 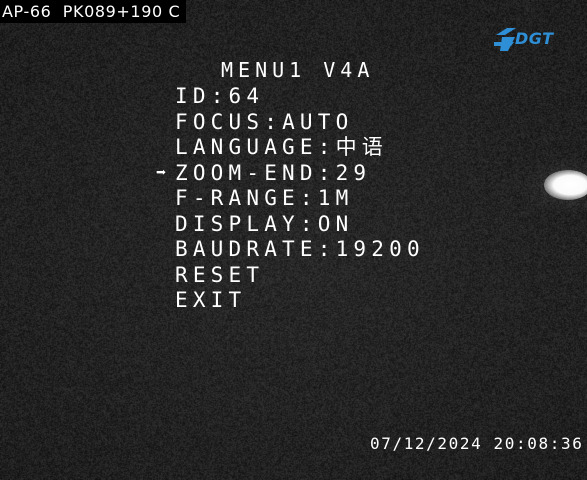 I want to click on menu-item-label: FOCUS, so click(x=219, y=122).